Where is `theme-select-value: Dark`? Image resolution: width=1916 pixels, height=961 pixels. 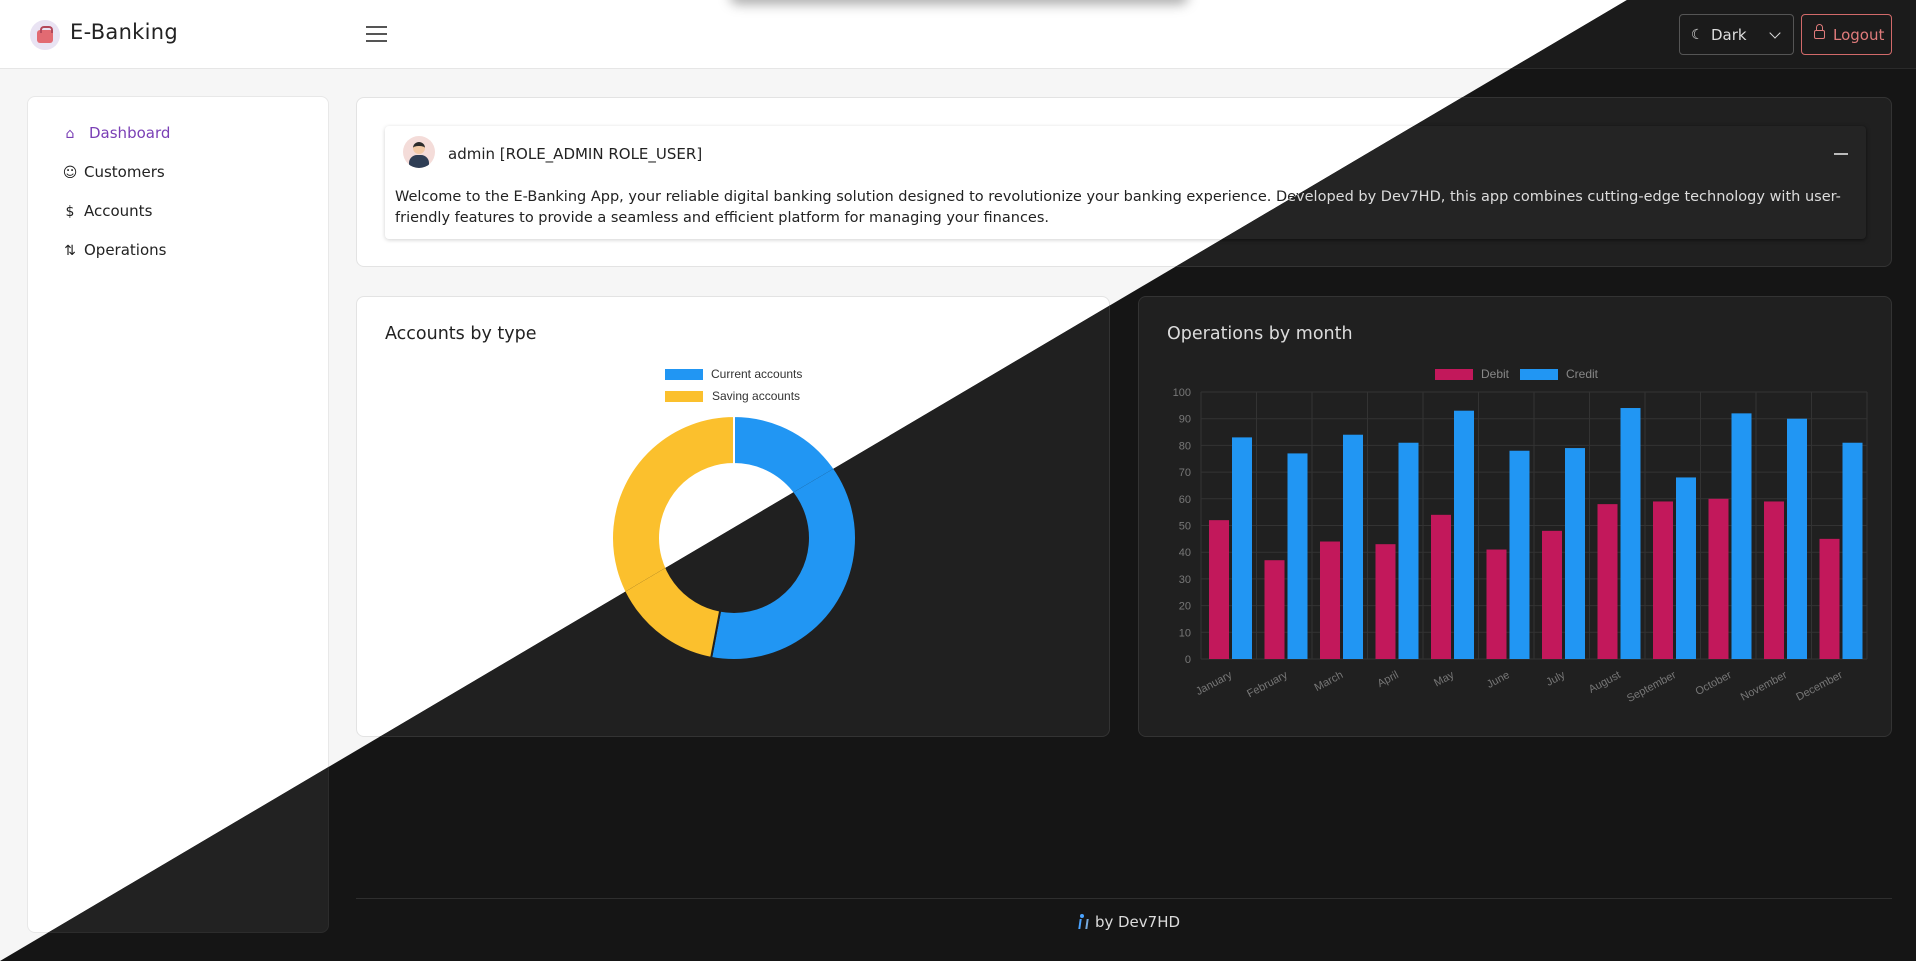 theme-select-value: Dark is located at coordinates (1729, 35).